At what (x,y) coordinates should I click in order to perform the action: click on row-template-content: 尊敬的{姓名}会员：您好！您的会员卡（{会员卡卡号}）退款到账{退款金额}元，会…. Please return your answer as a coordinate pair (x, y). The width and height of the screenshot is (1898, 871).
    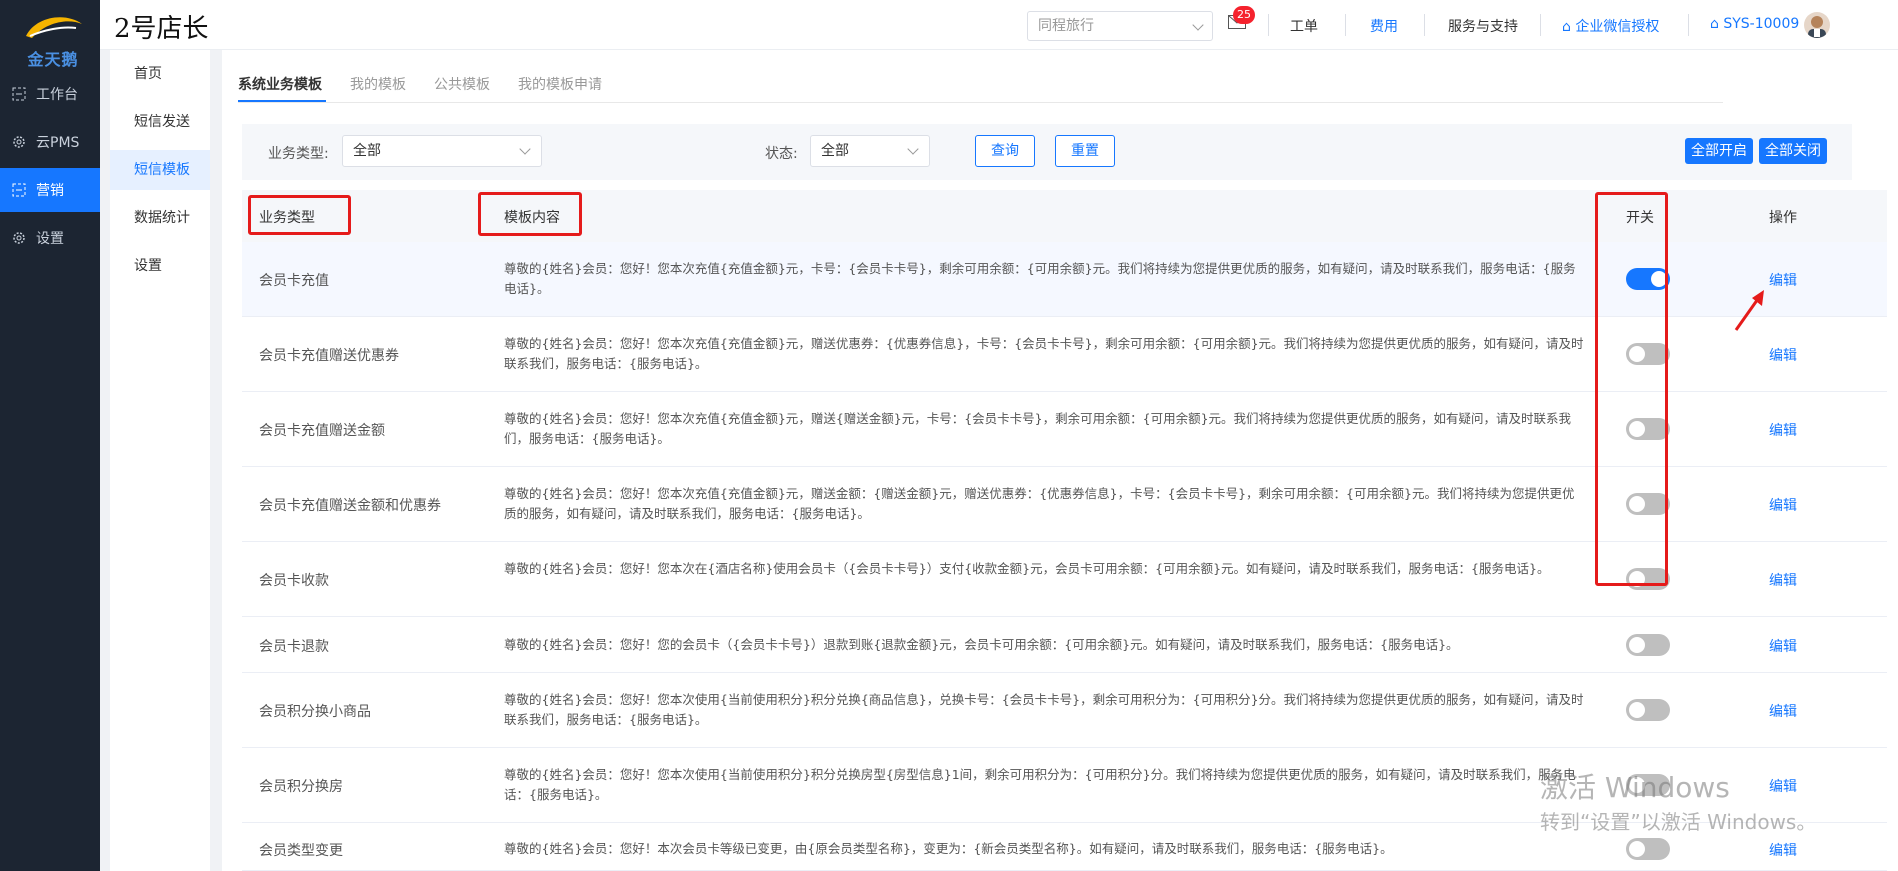
    Looking at the image, I should click on (981, 644).